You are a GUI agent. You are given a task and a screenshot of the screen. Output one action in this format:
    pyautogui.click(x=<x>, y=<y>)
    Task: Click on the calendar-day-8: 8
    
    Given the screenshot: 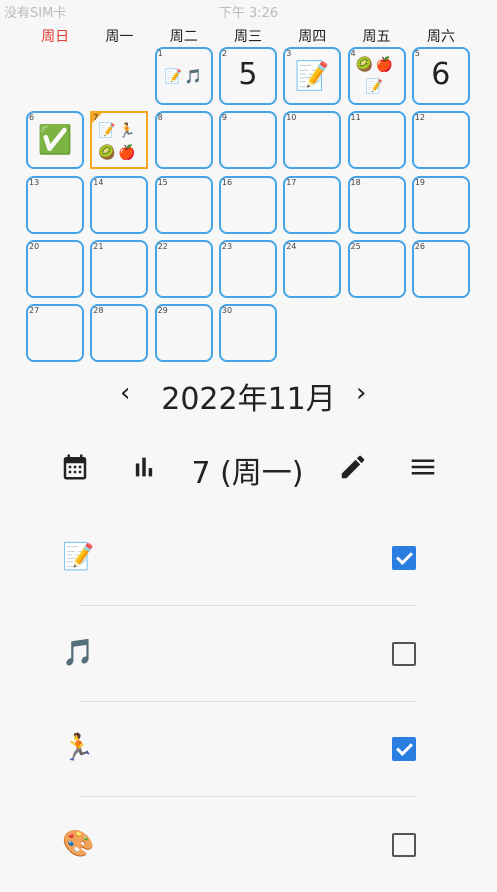 What is the action you would take?
    pyautogui.click(x=183, y=140)
    